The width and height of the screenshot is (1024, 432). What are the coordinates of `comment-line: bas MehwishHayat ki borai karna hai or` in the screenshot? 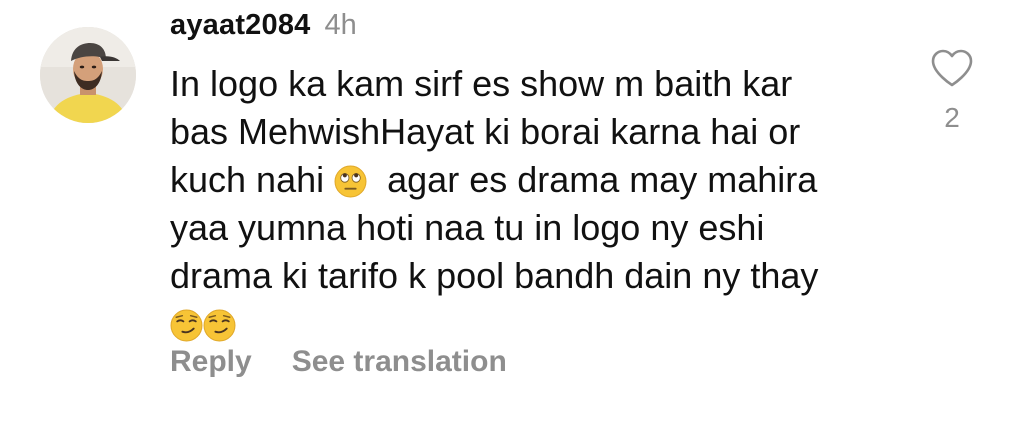 It's located at (485, 131).